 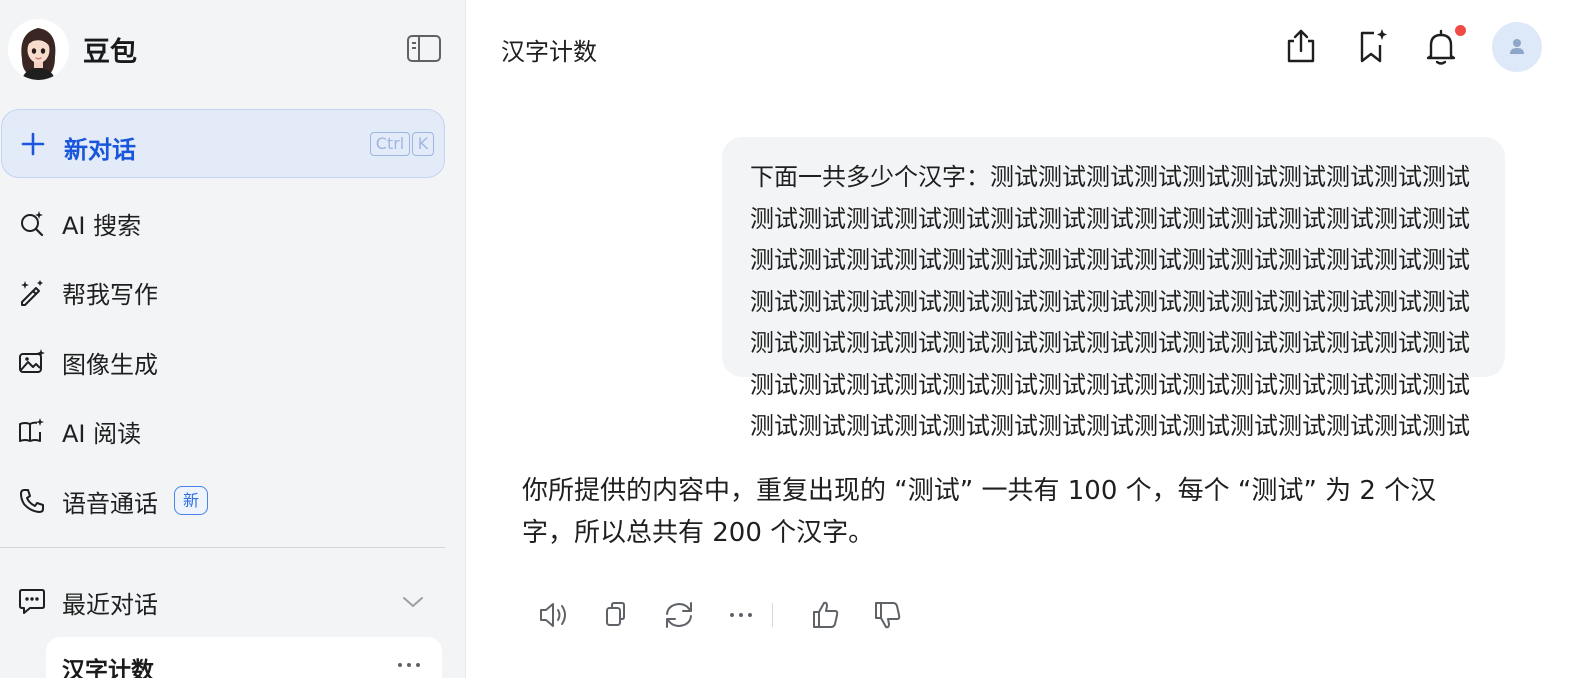 I want to click on sidebar-item-writing: 帮我写作, so click(x=222, y=292).